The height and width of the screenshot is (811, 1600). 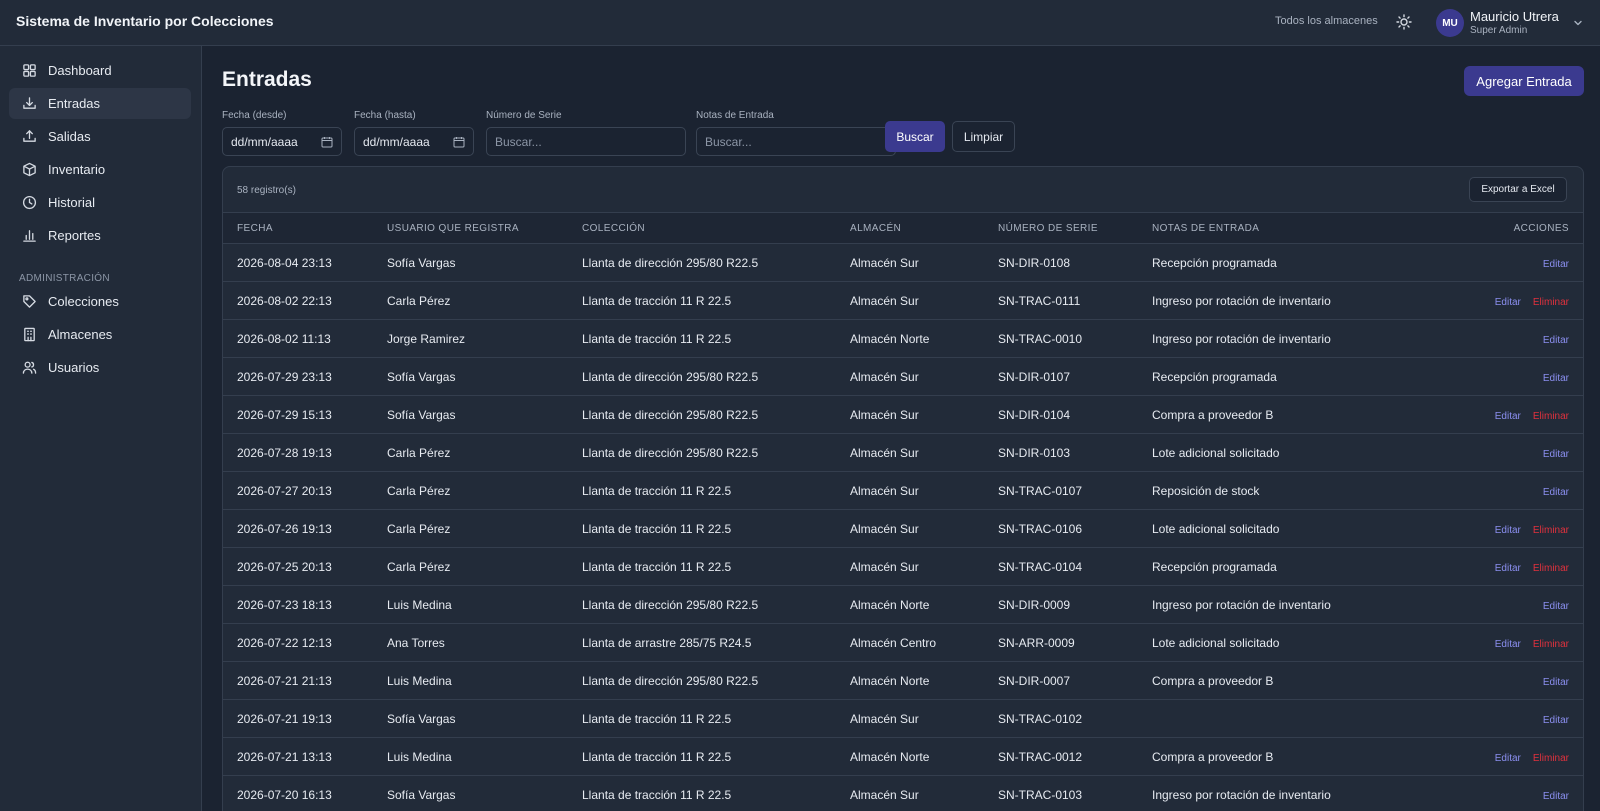 What do you see at coordinates (74, 235) in the screenshot?
I see `sidebar-item-label: Reportes` at bounding box center [74, 235].